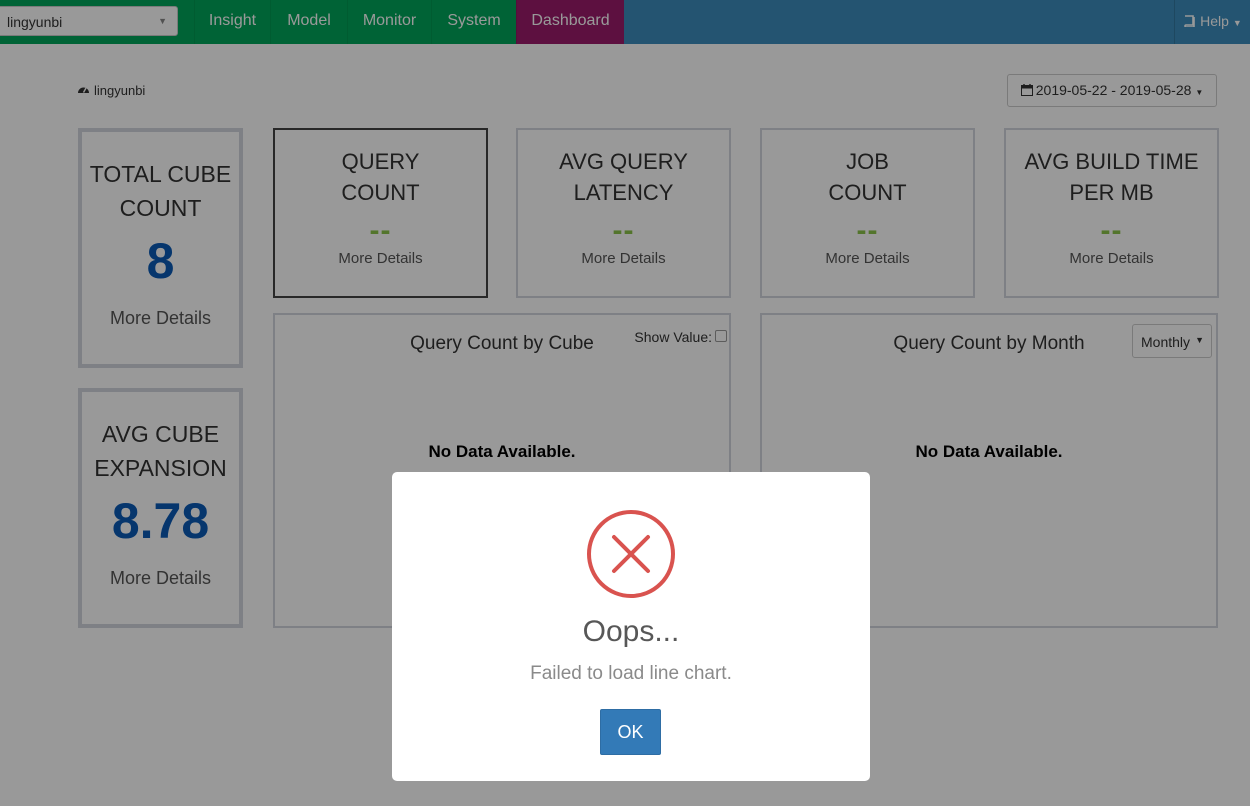 Image resolution: width=1250 pixels, height=806 pixels. Describe the element at coordinates (631, 673) in the screenshot. I see `dialog-message: Failed to load line chart.` at that location.